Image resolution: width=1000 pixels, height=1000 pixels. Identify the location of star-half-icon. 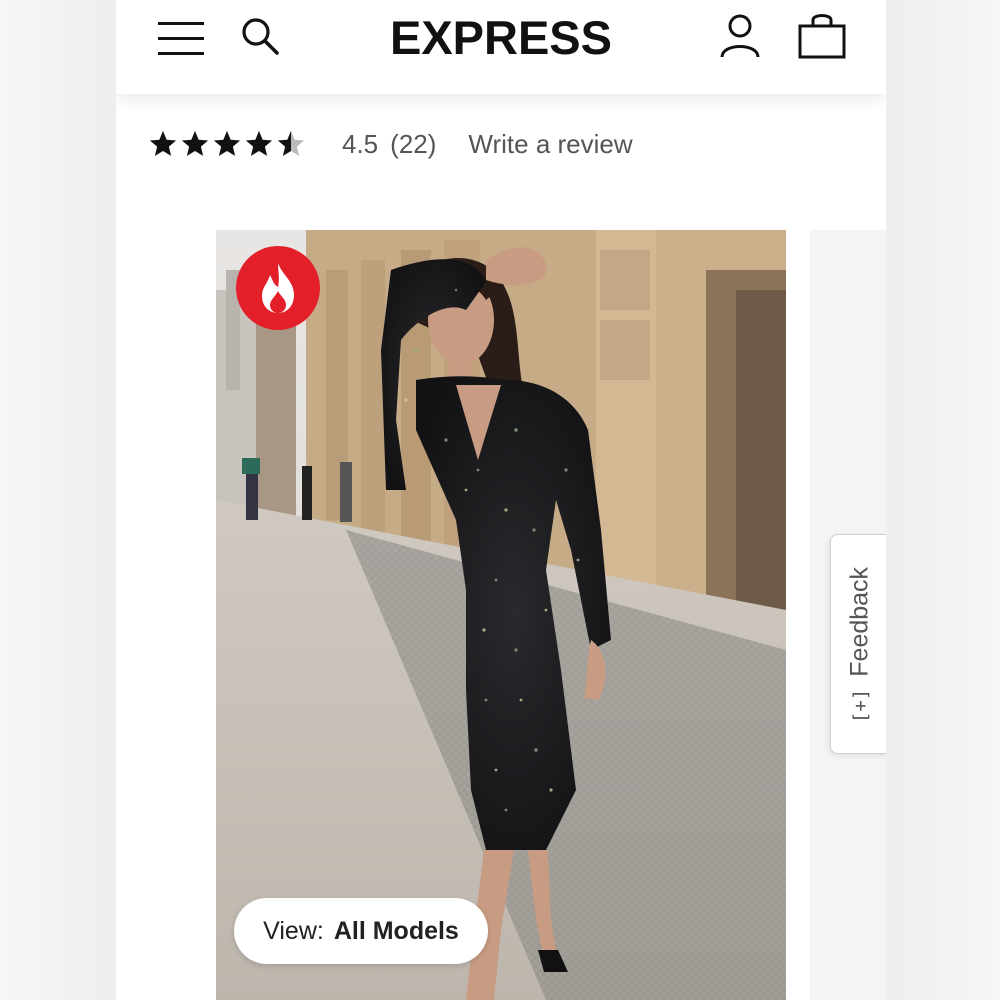
(291, 143).